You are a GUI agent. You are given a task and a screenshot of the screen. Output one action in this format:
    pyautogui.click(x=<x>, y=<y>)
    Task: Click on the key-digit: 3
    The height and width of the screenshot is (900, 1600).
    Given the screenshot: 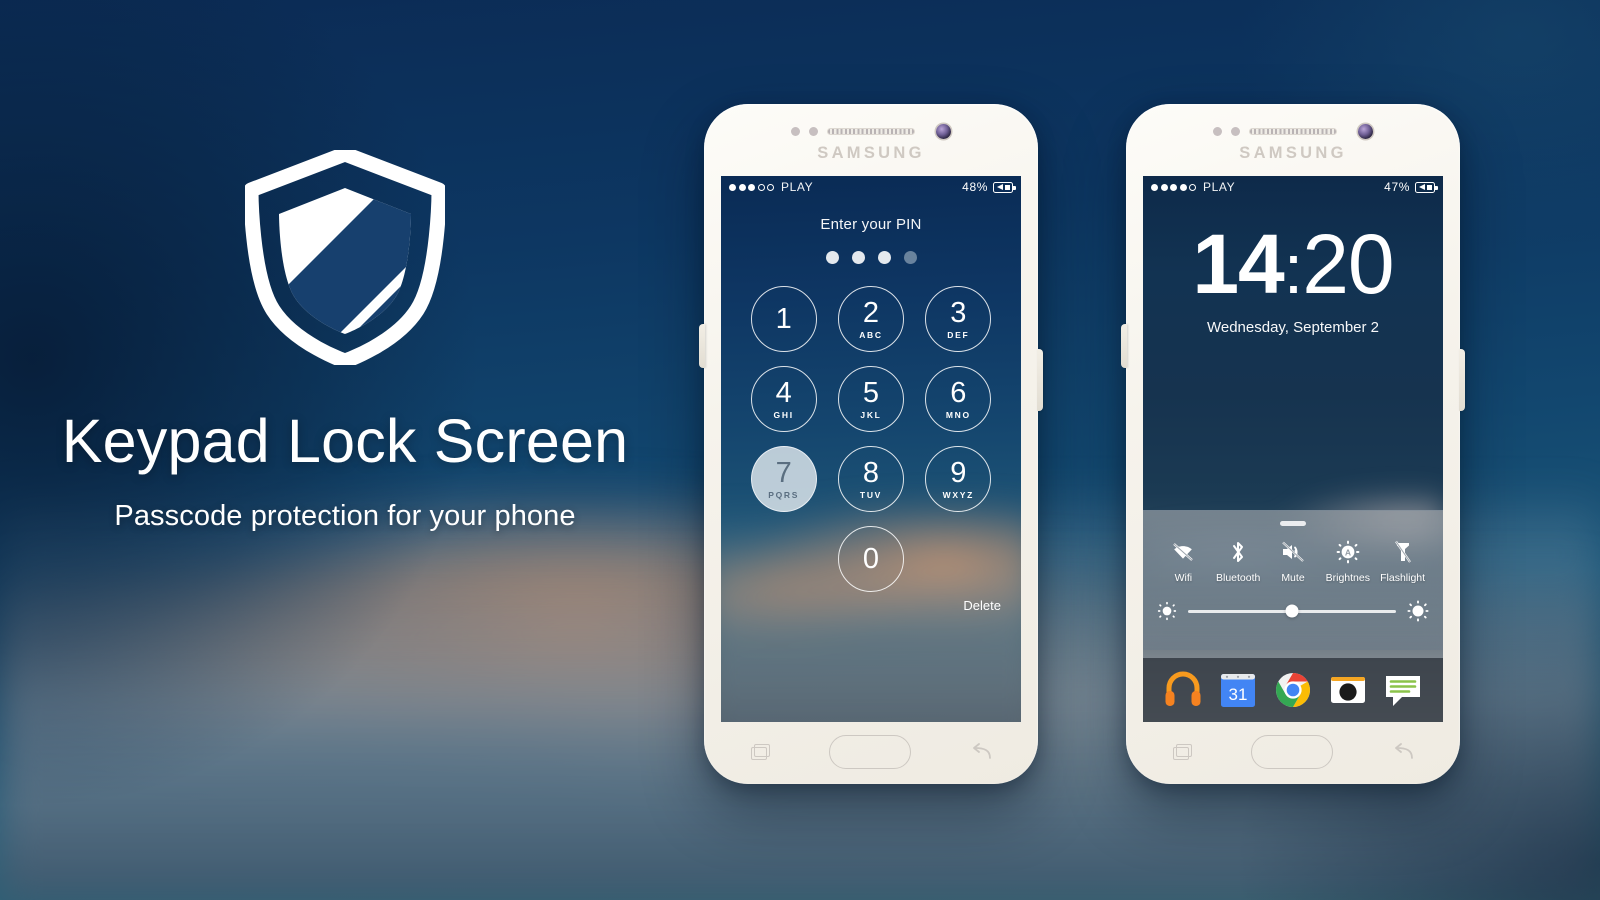 What is the action you would take?
    pyautogui.click(x=958, y=312)
    